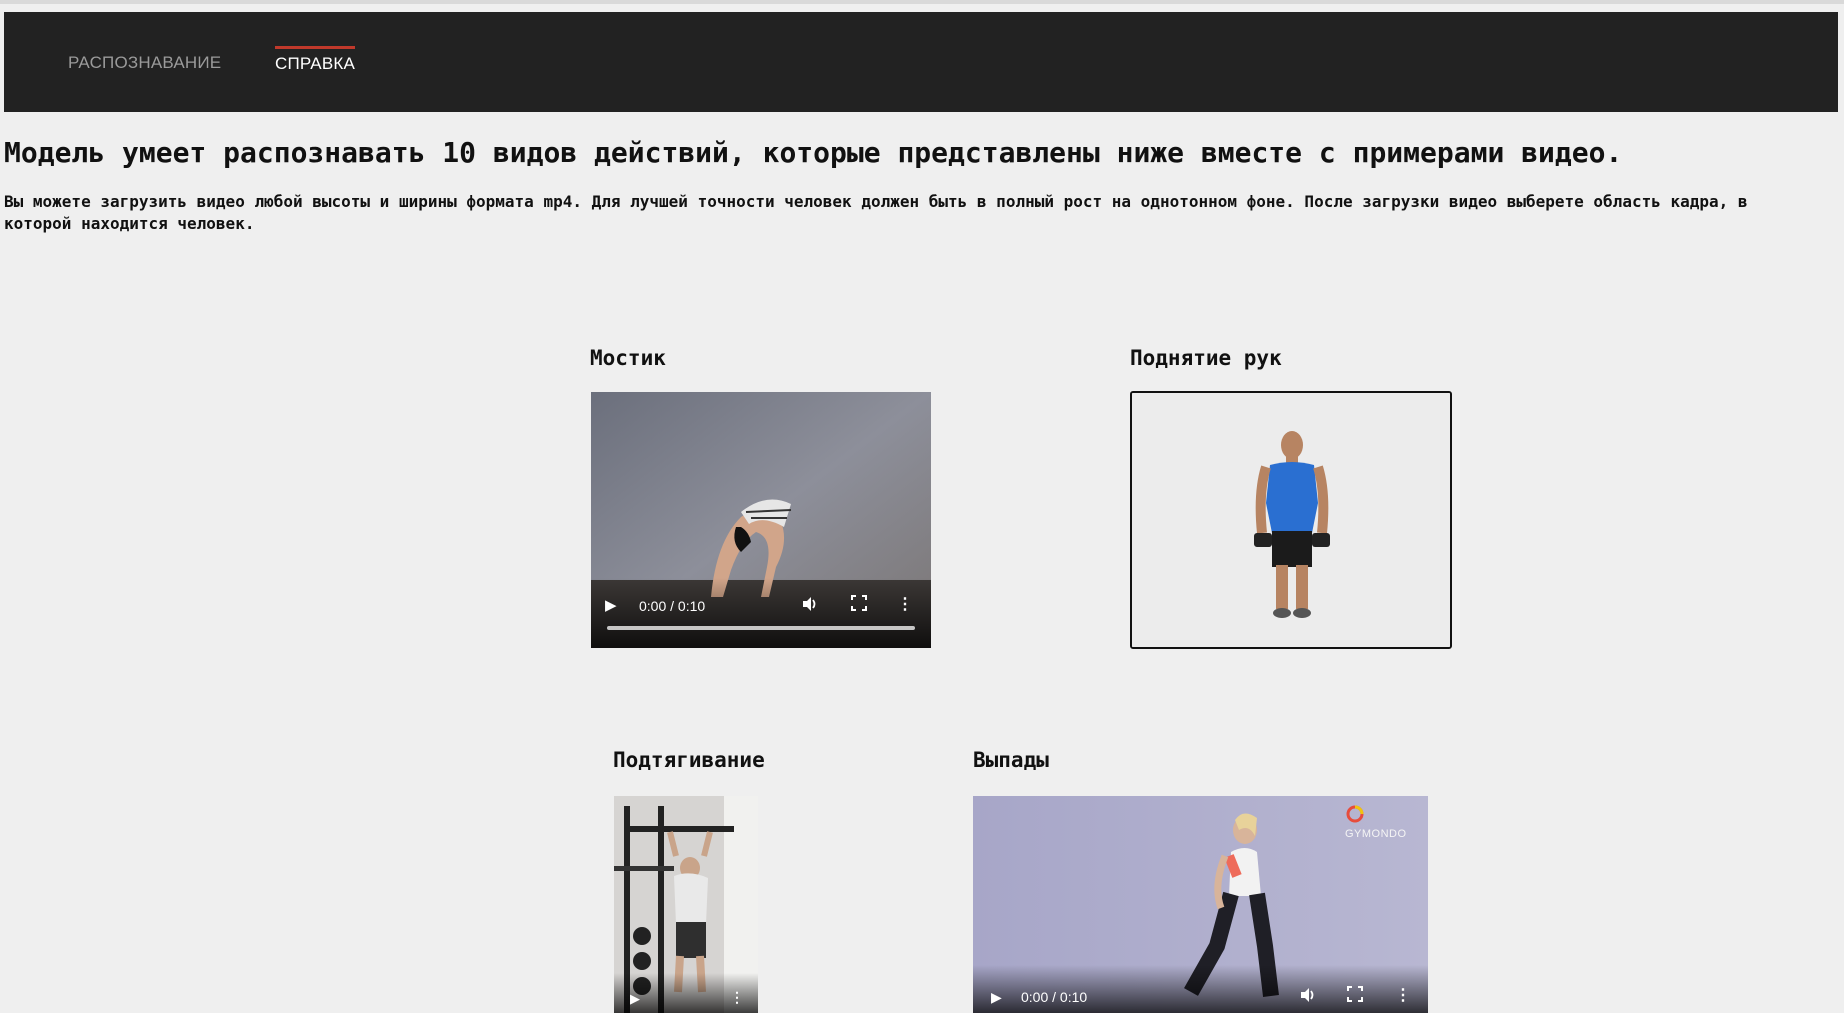 This screenshot has width=1844, height=1013. Describe the element at coordinates (144, 64) in the screenshot. I see `nav-tab-recognition: РАСПОЗНАВАНИЕ` at that location.